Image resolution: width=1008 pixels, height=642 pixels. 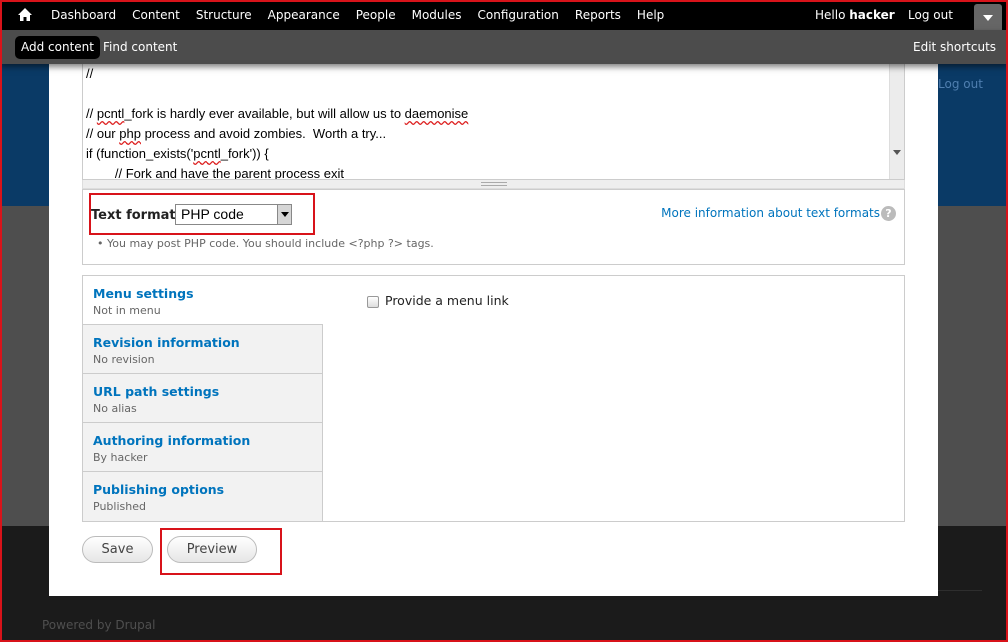 I want to click on provide-menu-link-checkbox, so click(x=373, y=302).